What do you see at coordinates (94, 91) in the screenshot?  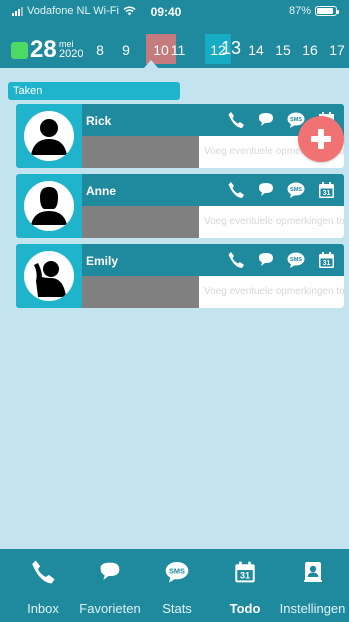 I see `section-label: Taken` at bounding box center [94, 91].